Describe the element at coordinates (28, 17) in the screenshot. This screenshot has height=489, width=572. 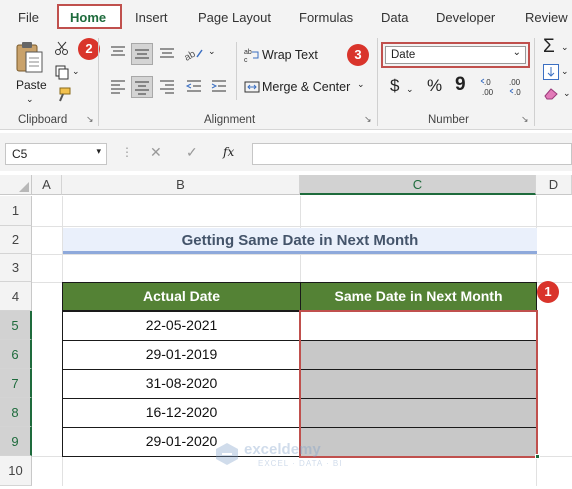
I see `tab-file: File` at that location.